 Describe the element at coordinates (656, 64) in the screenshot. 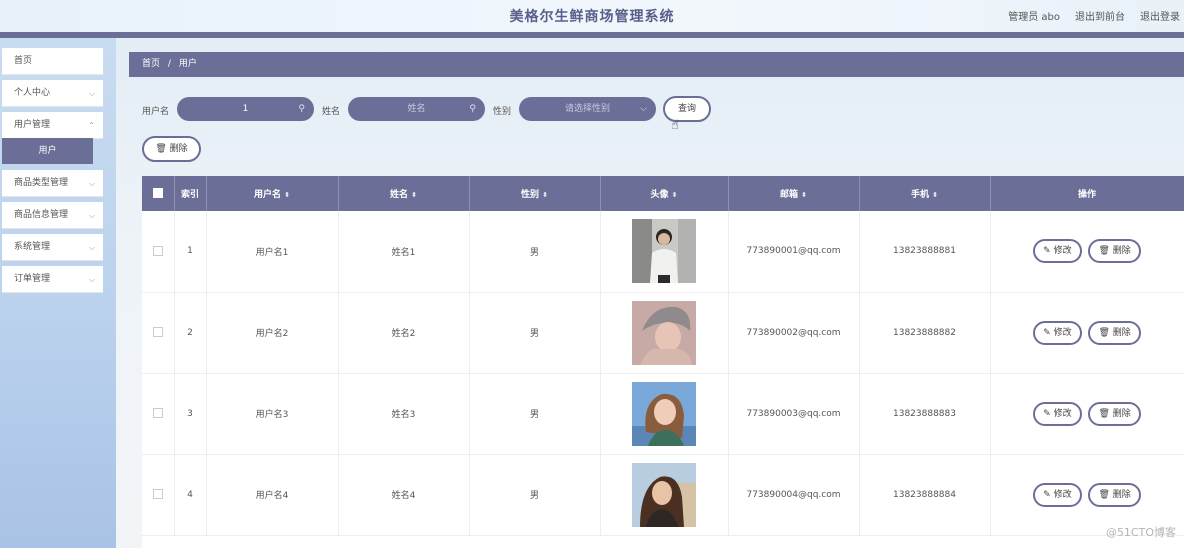

I see `breadcrumb: 首页 / 用户` at that location.